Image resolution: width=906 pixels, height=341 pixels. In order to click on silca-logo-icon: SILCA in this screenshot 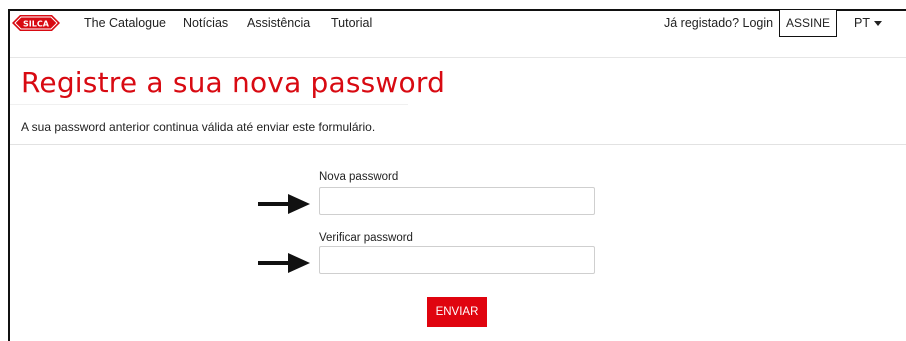, I will do `click(36, 23)`.